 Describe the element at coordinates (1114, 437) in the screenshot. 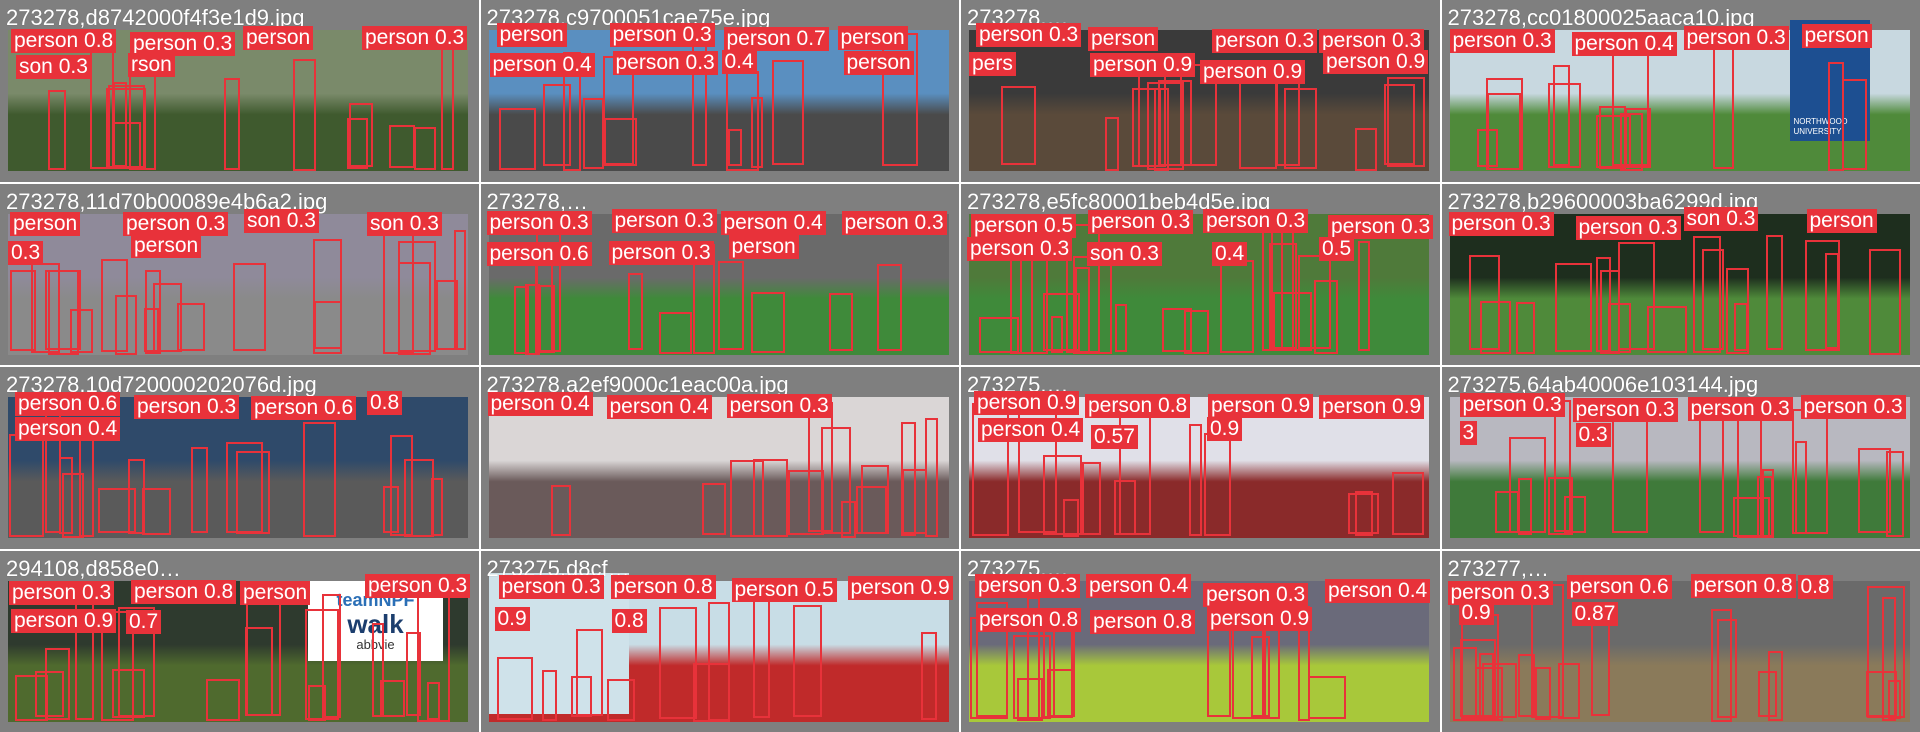

I see `detection-label: 0.57` at that location.